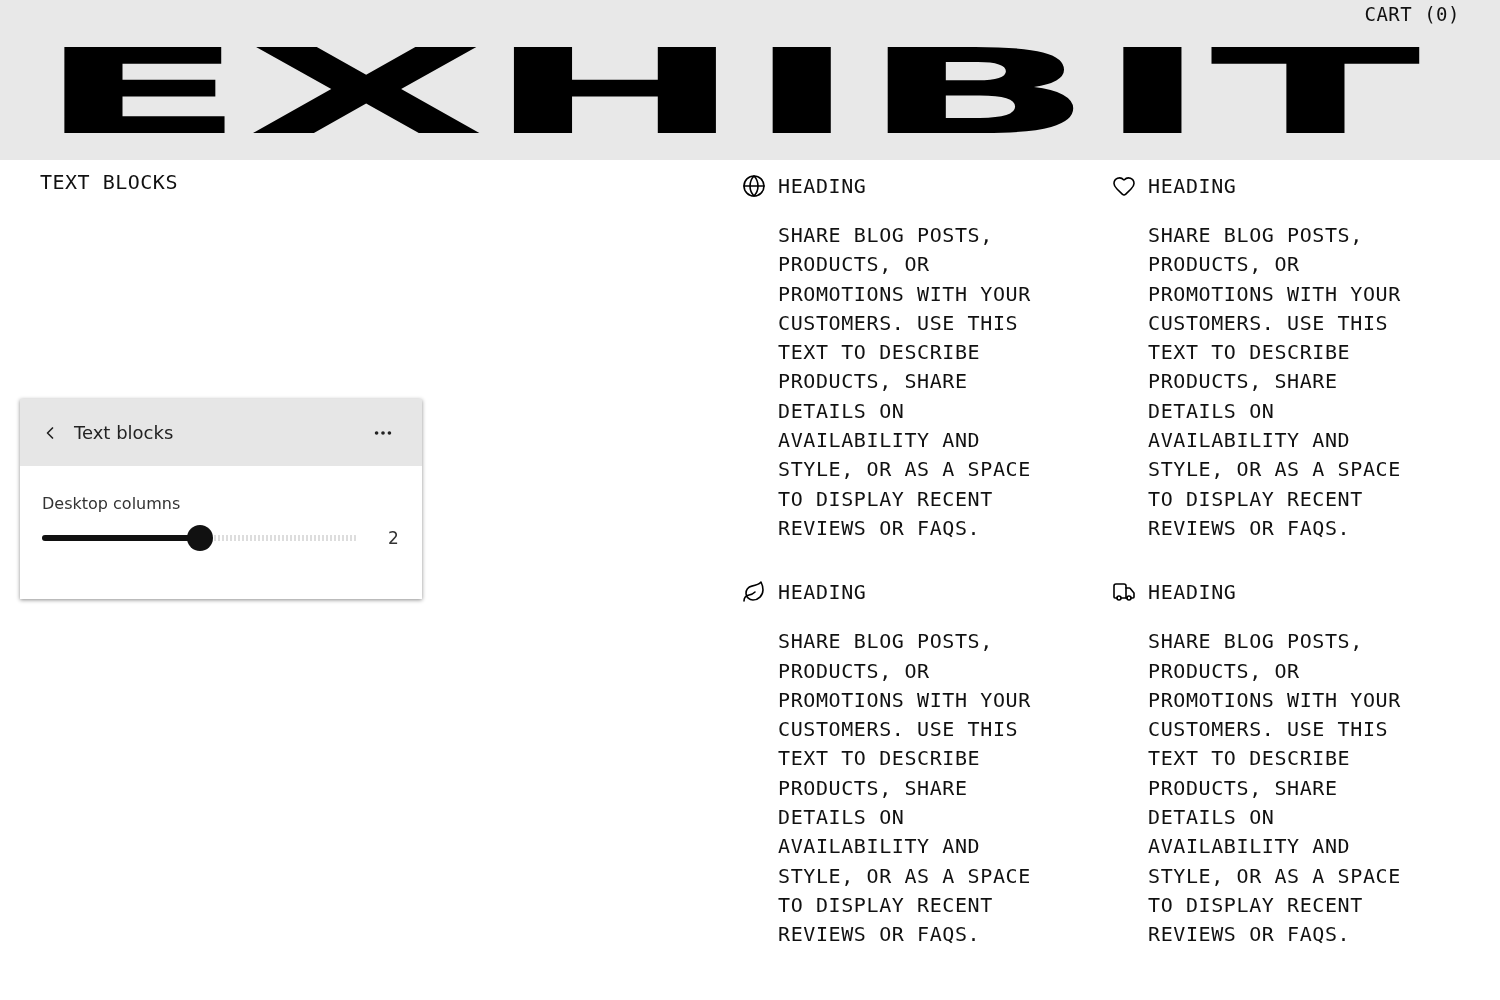 The width and height of the screenshot is (1500, 1000). Describe the element at coordinates (393, 538) in the screenshot. I see `slider-value: 2` at that location.